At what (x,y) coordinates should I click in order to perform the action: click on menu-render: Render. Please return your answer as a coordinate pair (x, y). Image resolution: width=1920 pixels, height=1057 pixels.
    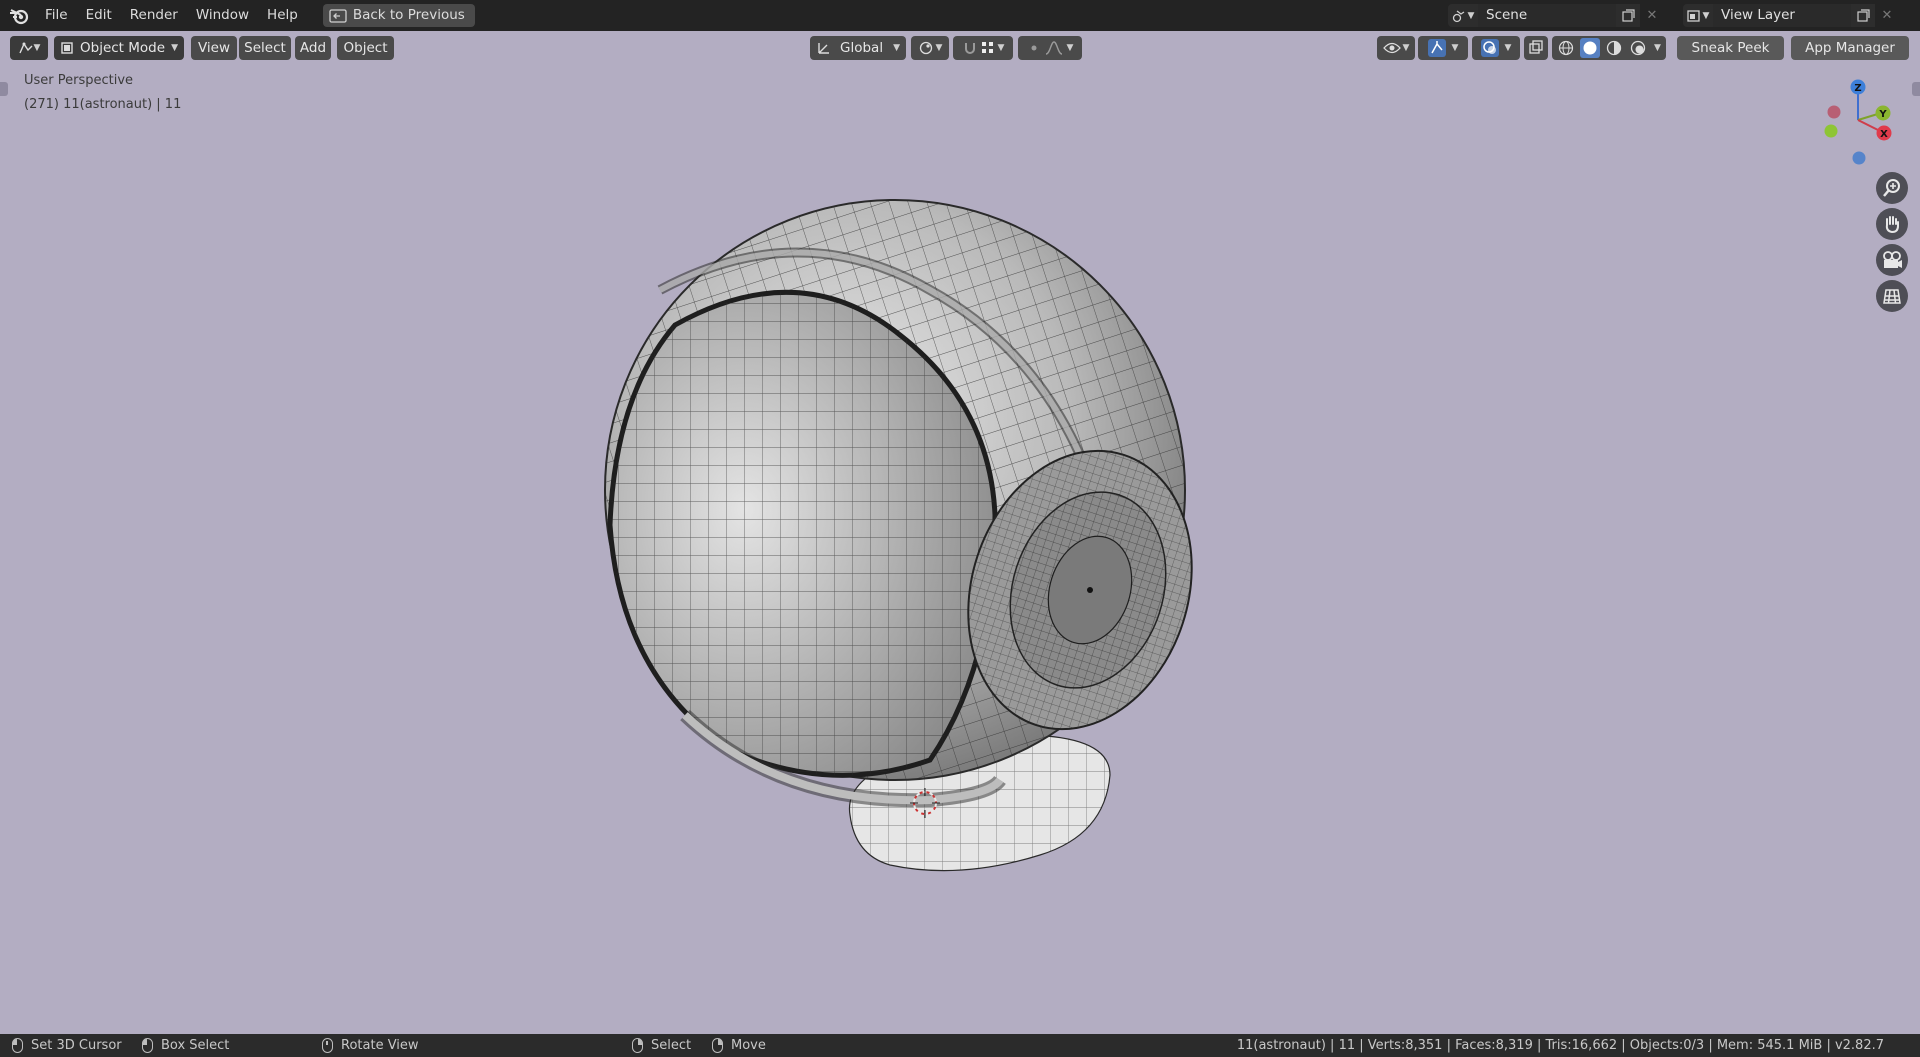
    Looking at the image, I should click on (154, 15).